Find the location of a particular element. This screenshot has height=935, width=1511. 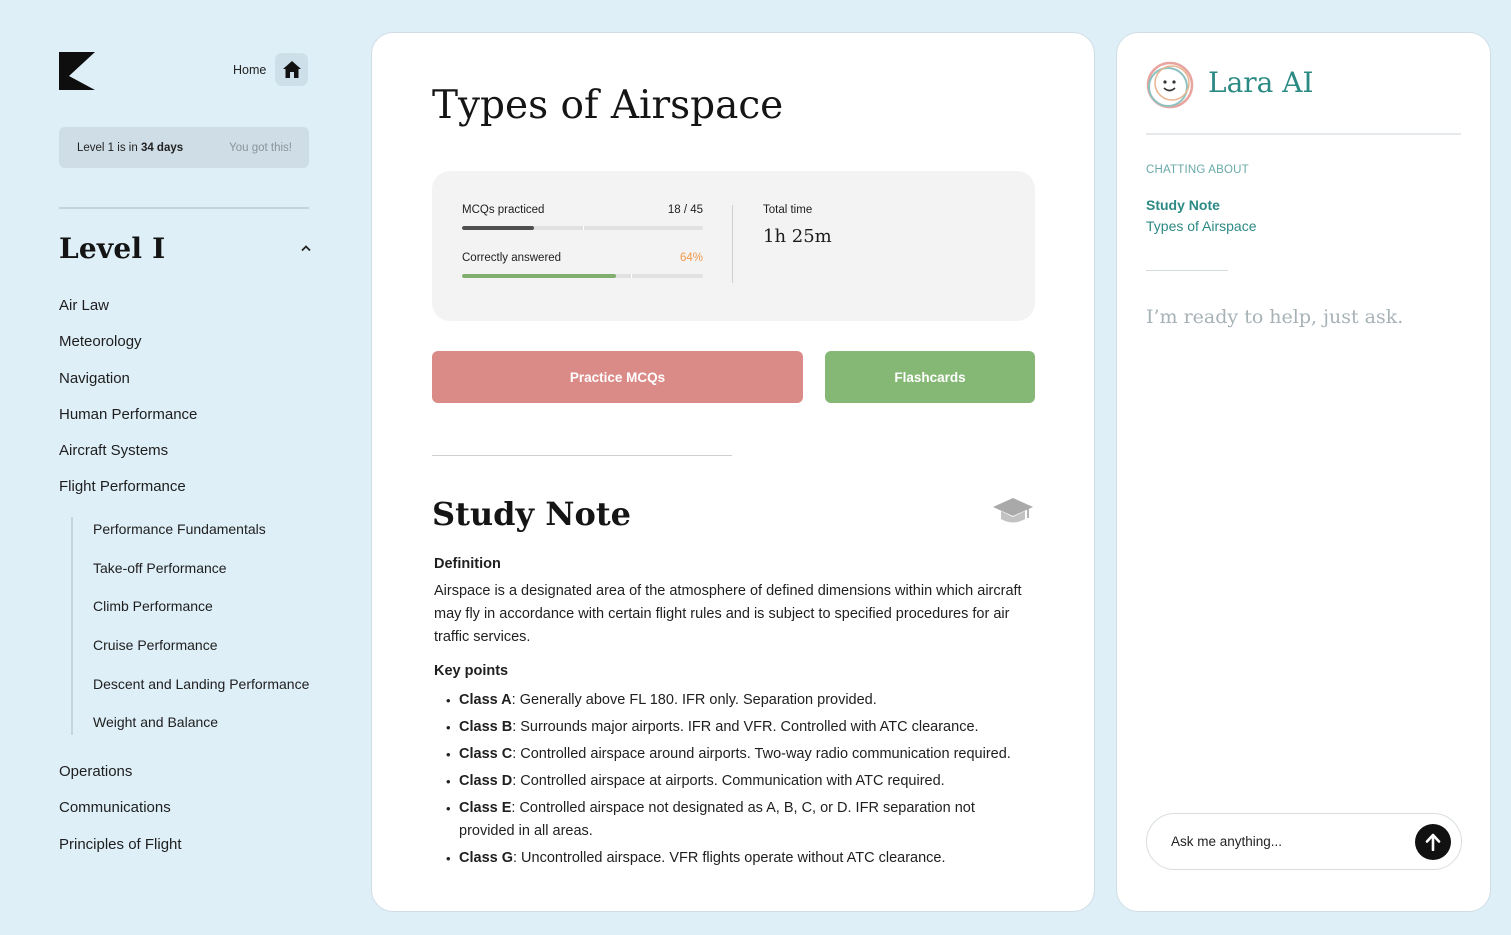

stats-divider is located at coordinates (732, 244).